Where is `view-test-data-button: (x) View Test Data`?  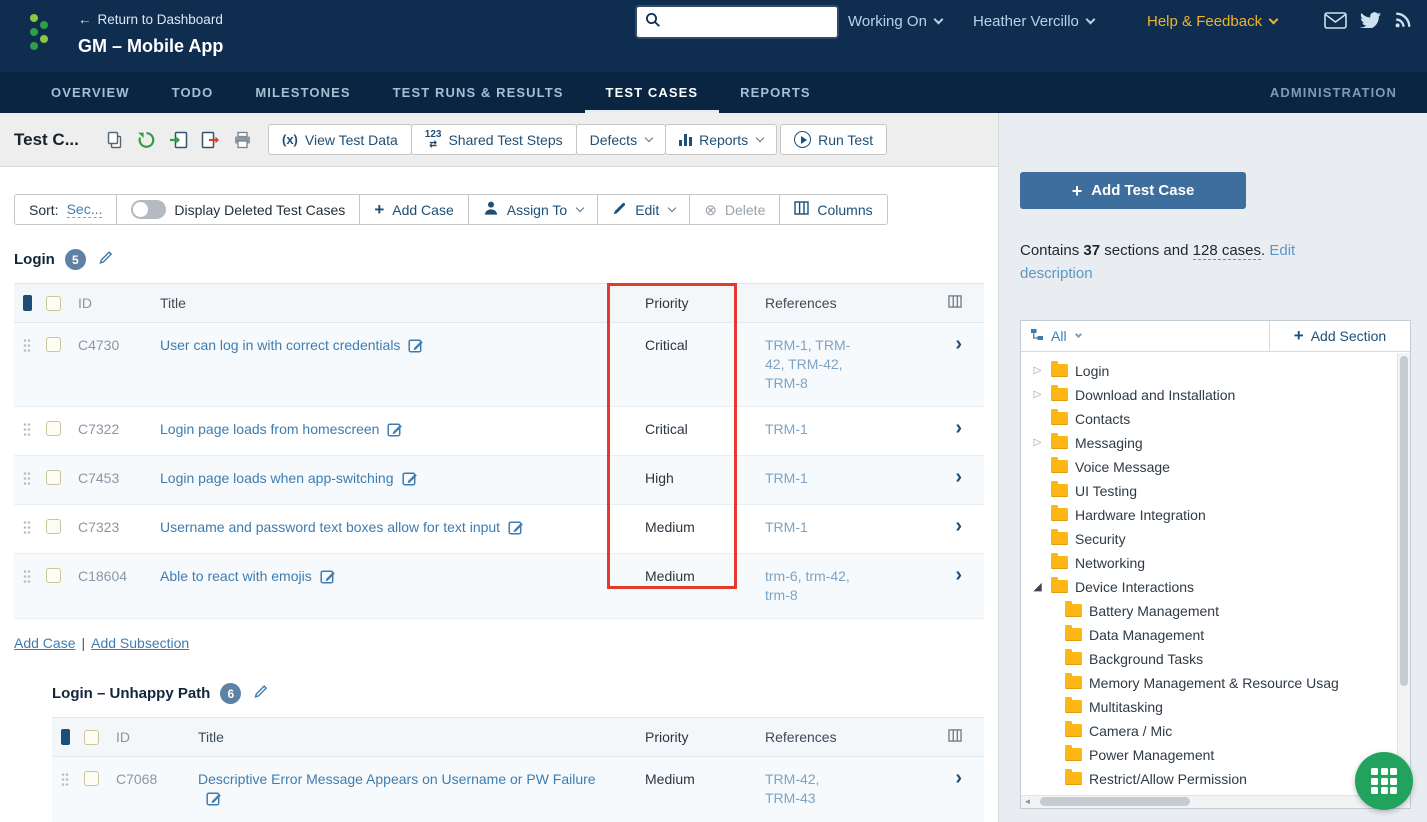 view-test-data-button: (x) View Test Data is located at coordinates (340, 139).